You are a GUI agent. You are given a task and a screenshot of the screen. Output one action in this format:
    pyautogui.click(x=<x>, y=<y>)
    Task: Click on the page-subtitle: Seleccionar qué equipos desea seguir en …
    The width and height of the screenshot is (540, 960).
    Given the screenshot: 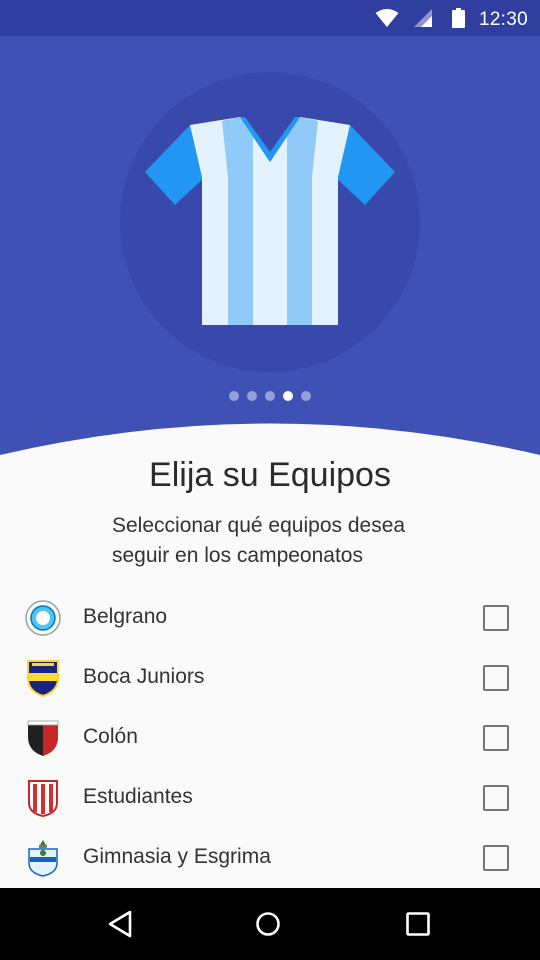 What is the action you would take?
    pyautogui.click(x=292, y=541)
    